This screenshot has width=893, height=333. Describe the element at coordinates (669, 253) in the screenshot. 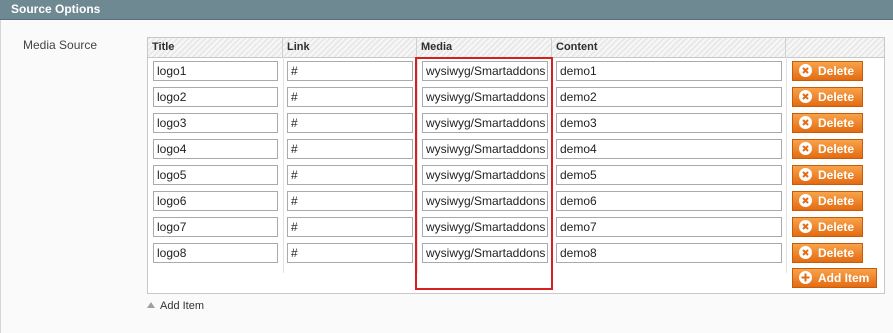

I see `content-input: demo8` at that location.